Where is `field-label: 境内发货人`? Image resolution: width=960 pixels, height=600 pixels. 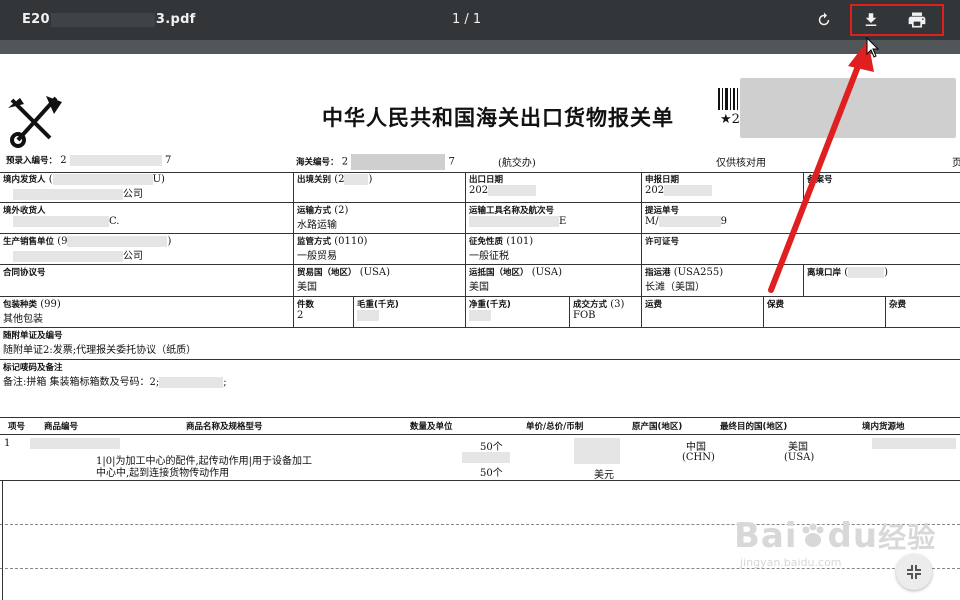
field-label: 境内发货人 is located at coordinates (24, 180).